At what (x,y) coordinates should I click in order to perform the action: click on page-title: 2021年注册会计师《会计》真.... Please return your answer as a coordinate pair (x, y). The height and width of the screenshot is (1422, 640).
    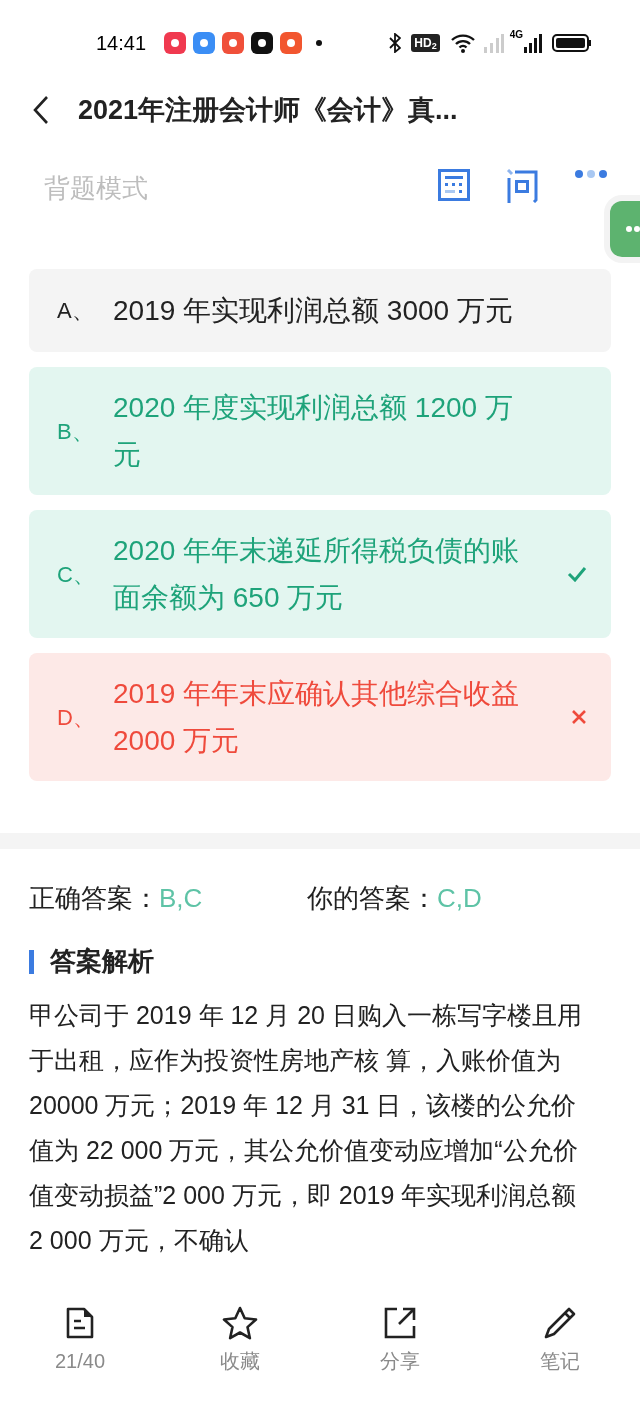
    Looking at the image, I should click on (268, 110).